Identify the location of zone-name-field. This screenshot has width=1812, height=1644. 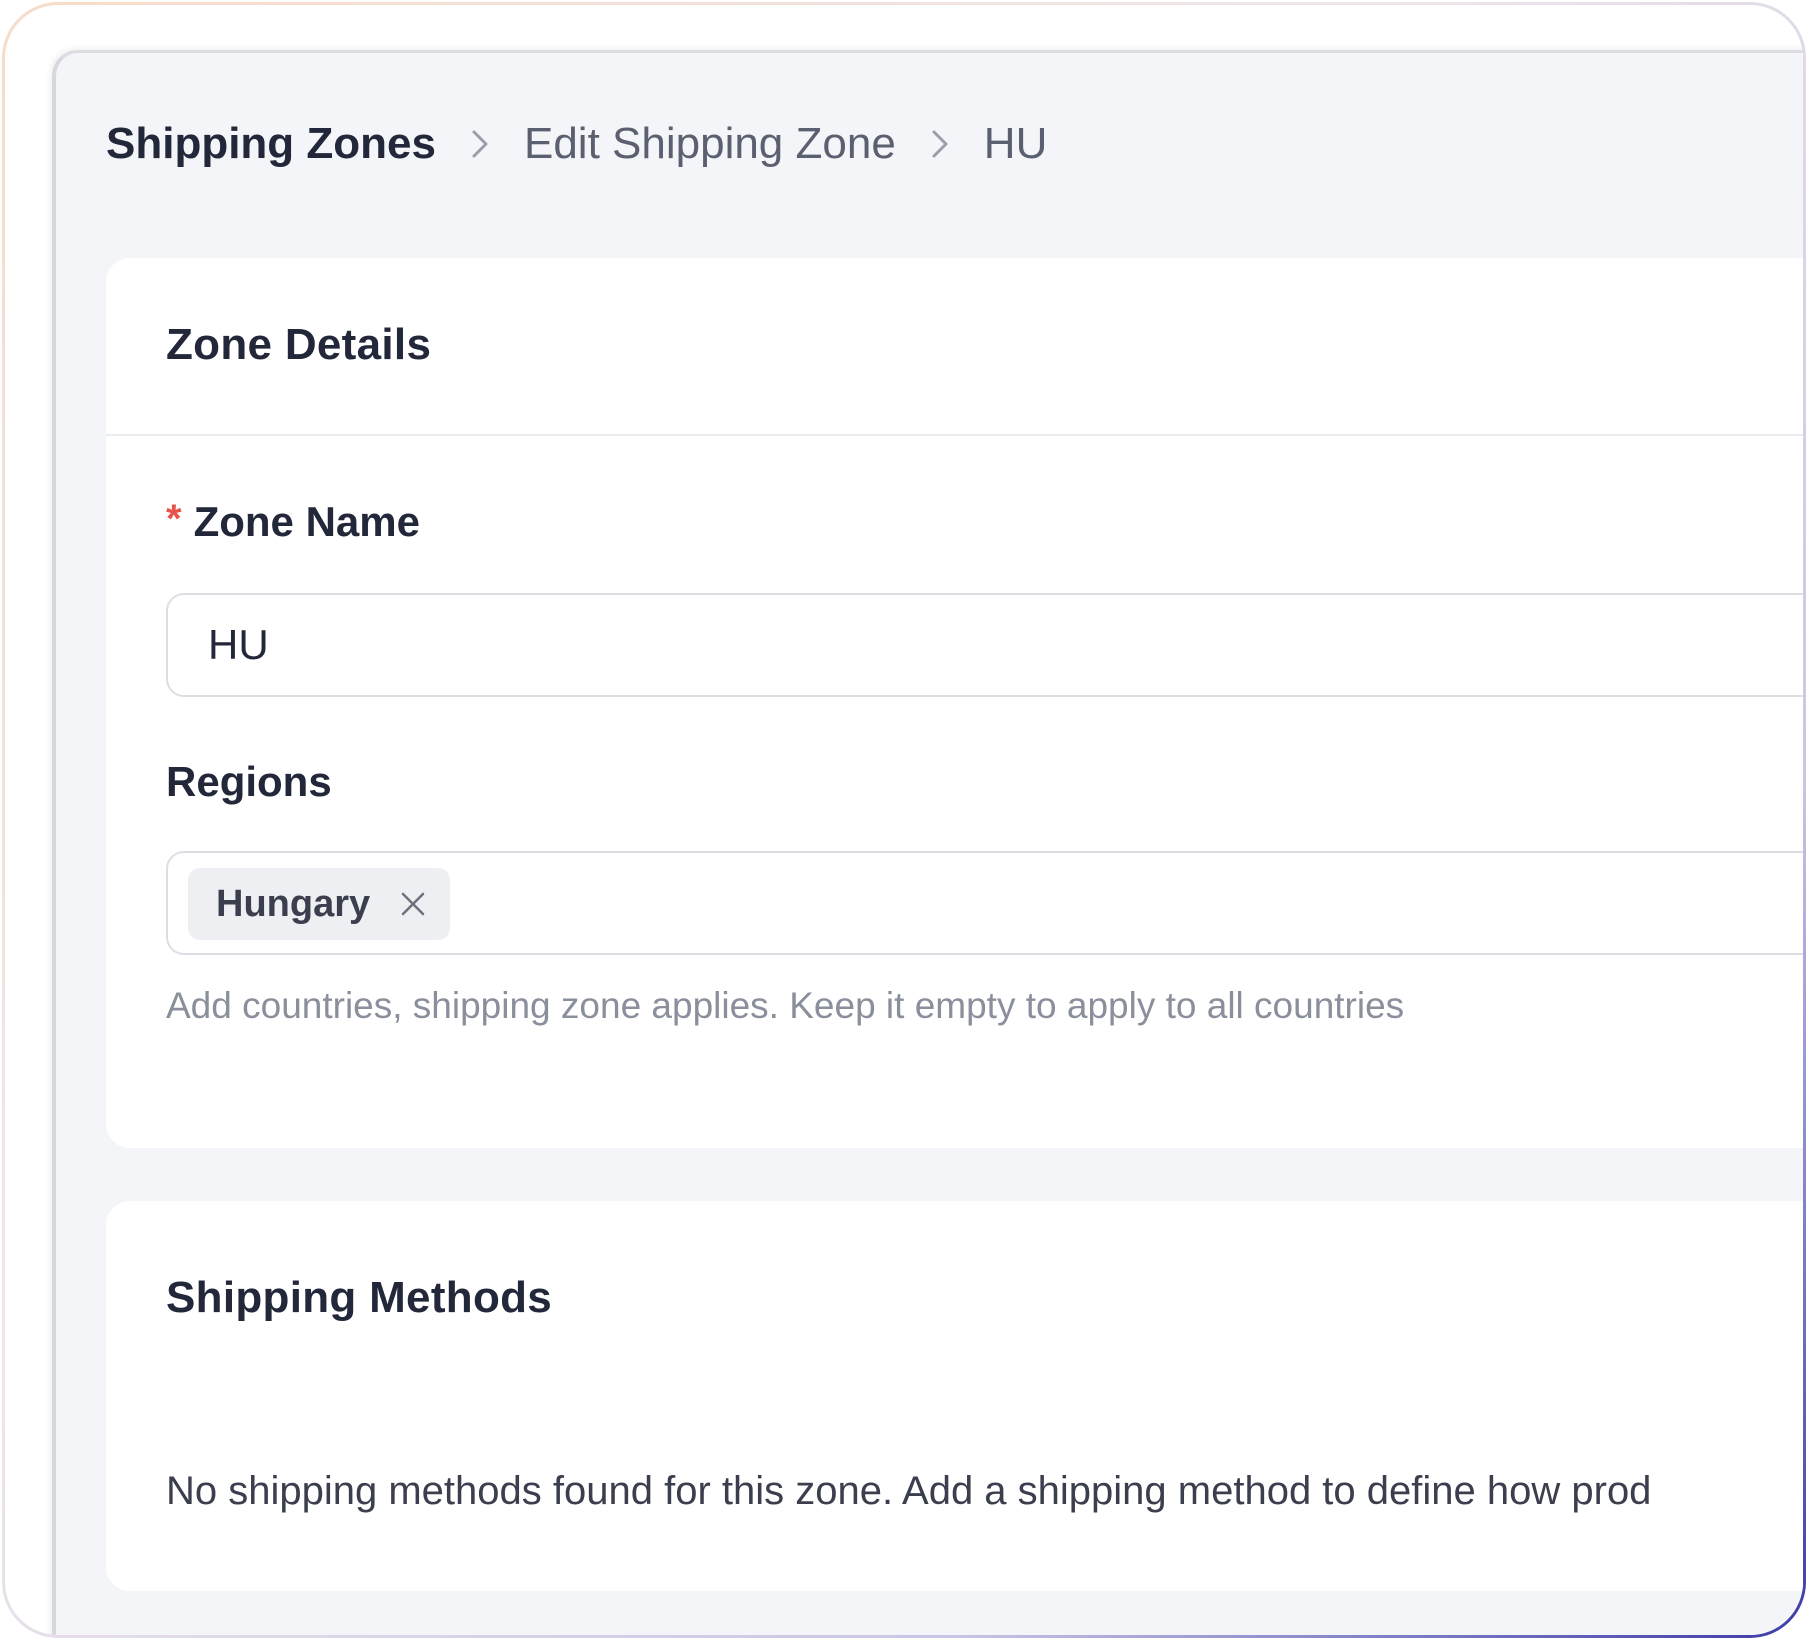
(984, 645).